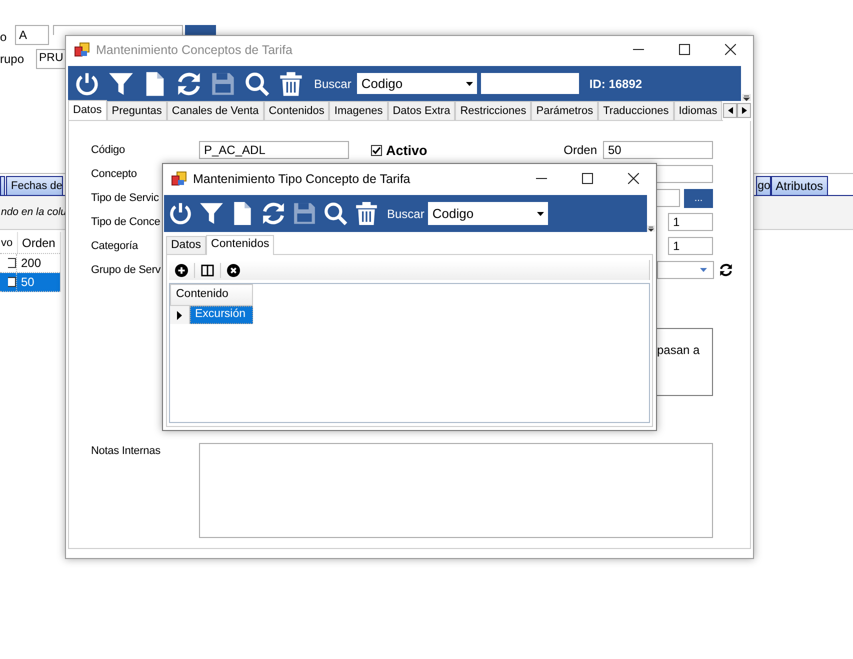 The height and width of the screenshot is (659, 853). Describe the element at coordinates (763, 185) in the screenshot. I see `tab: go` at that location.